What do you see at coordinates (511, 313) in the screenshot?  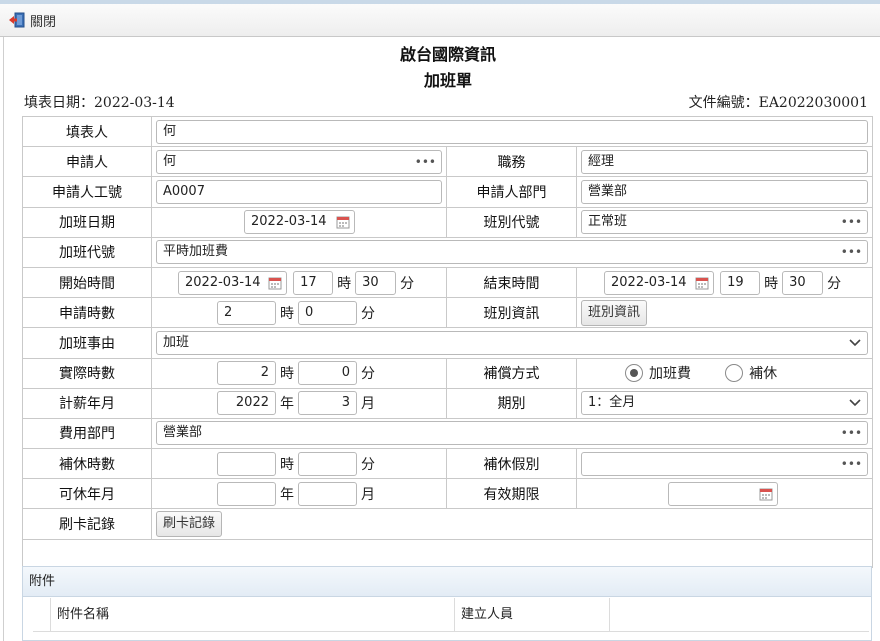 I see `shift-info-label: 班別資訊` at bounding box center [511, 313].